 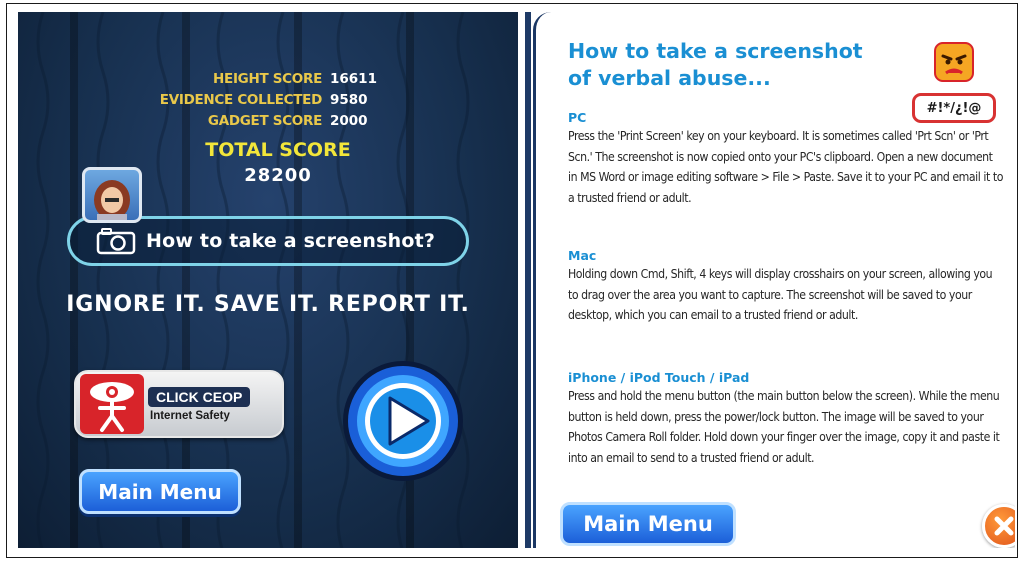 I want to click on score-row: GADGET SCORE 2000, so click(x=253, y=120).